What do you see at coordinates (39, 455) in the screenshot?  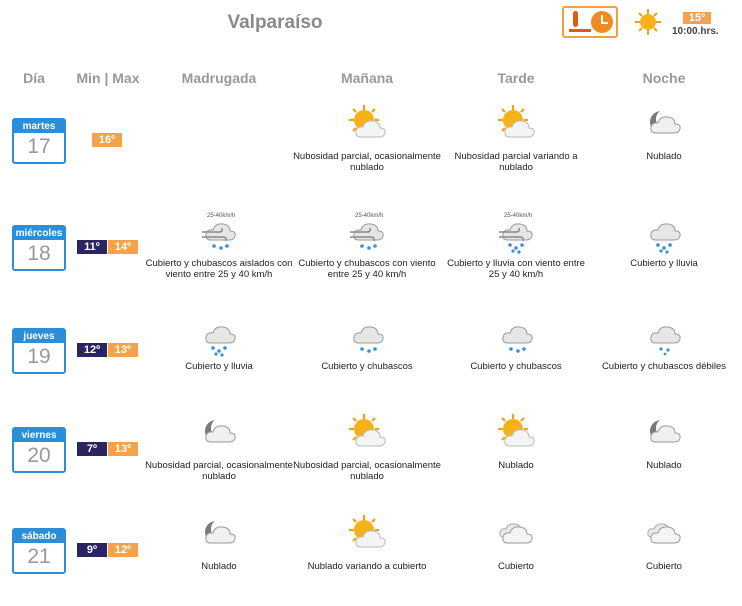 I see `day-date: 20` at bounding box center [39, 455].